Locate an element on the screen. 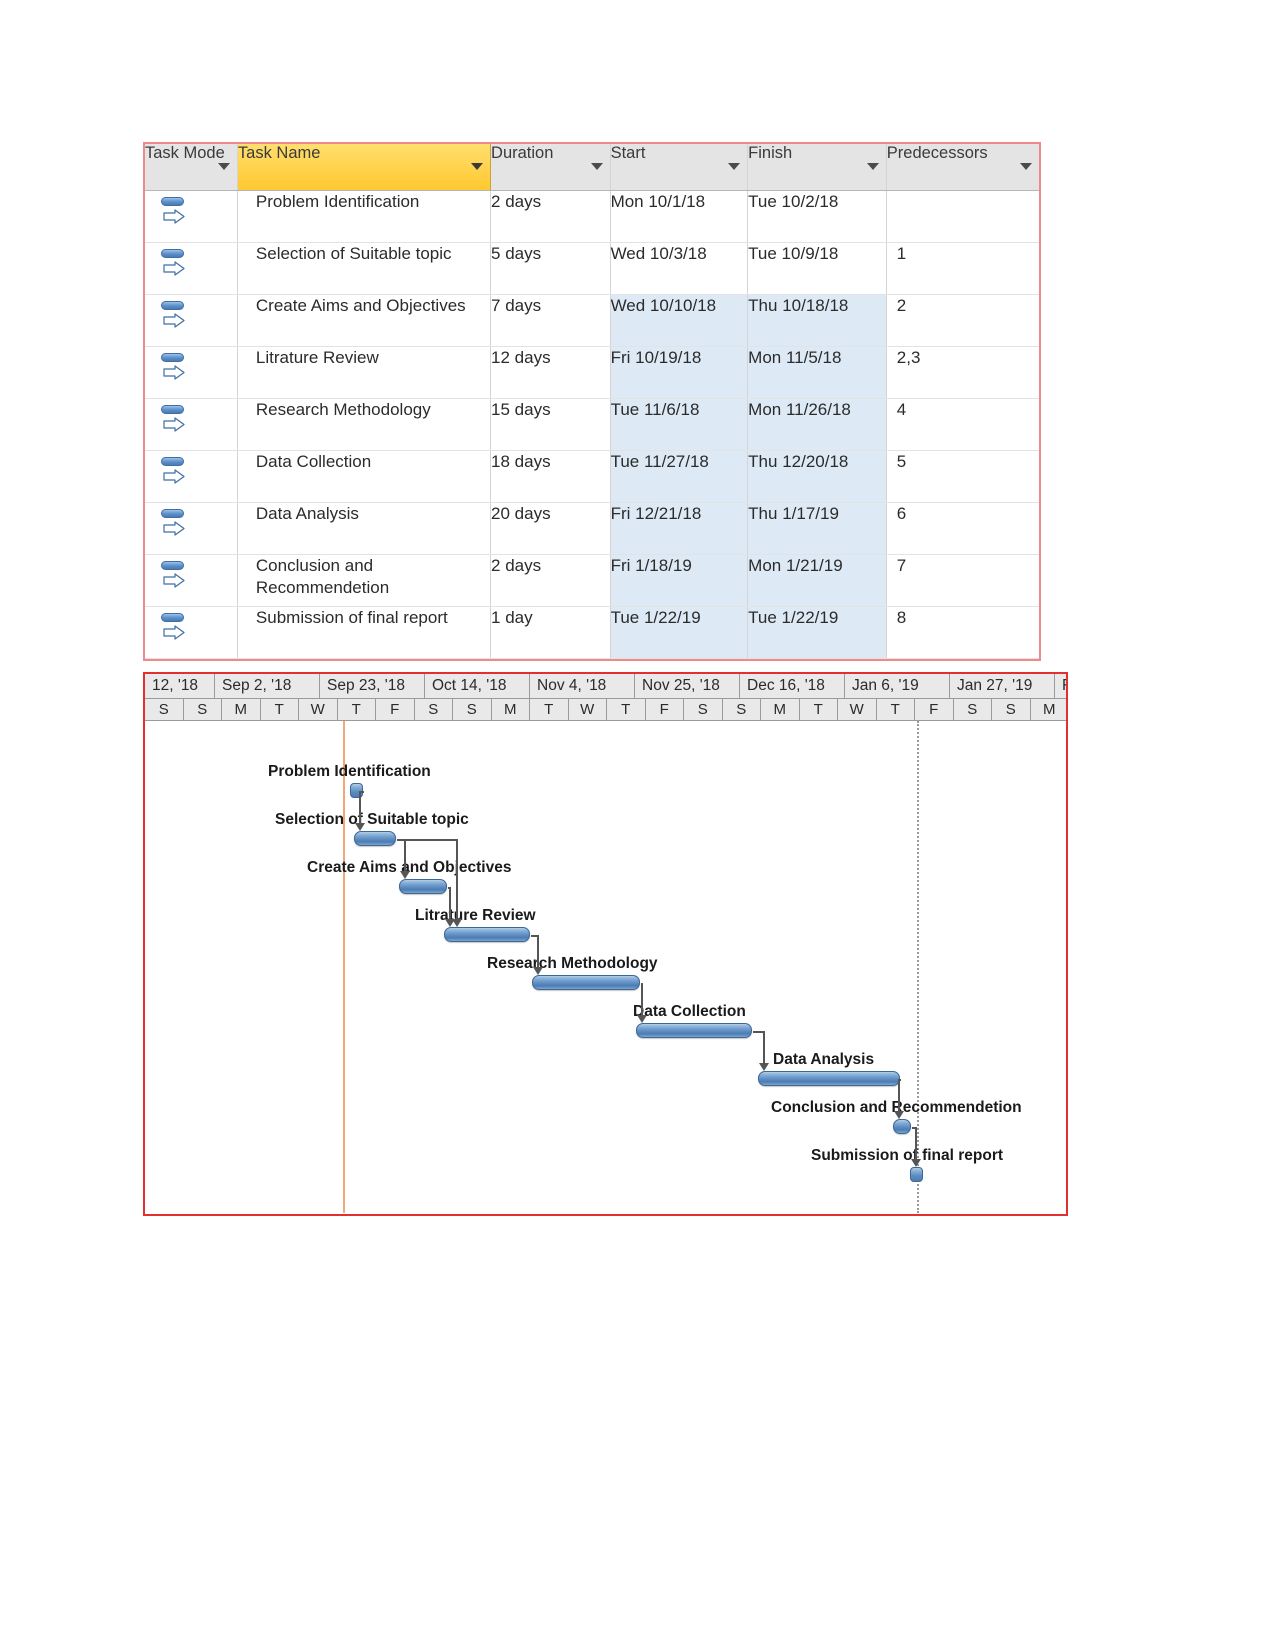 The height and width of the screenshot is (1650, 1275). column-header-duration: Duration is located at coordinates (550, 167).